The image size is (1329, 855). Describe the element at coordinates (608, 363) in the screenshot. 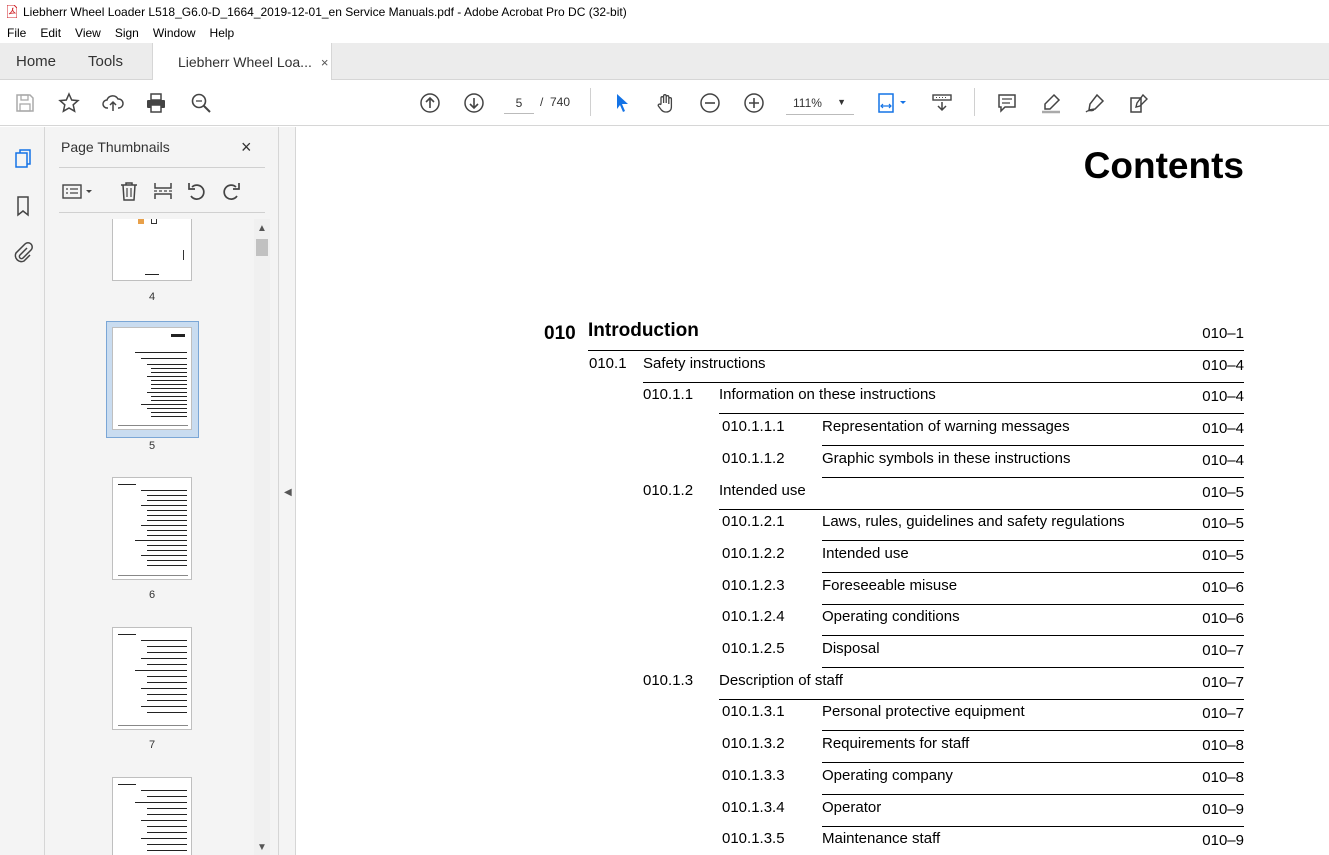

I see `toc-number: 010.1` at that location.